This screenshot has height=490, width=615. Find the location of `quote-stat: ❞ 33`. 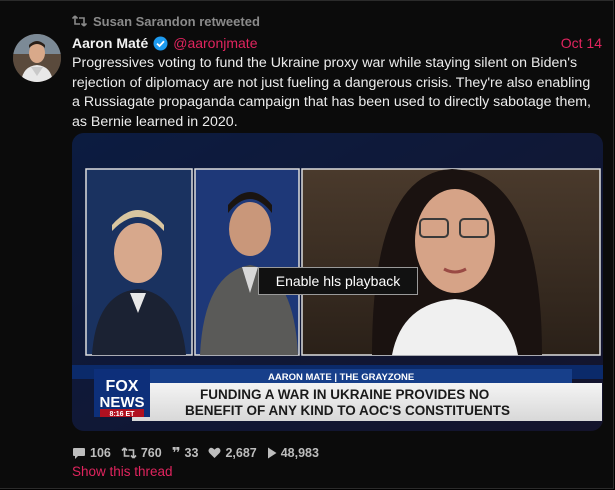

quote-stat: ❞ 33 is located at coordinates (185, 453).